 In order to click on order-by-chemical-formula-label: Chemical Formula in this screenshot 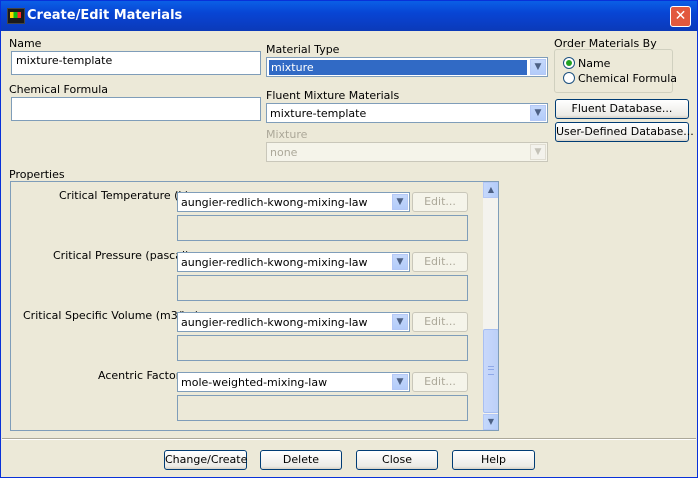, I will do `click(628, 78)`.